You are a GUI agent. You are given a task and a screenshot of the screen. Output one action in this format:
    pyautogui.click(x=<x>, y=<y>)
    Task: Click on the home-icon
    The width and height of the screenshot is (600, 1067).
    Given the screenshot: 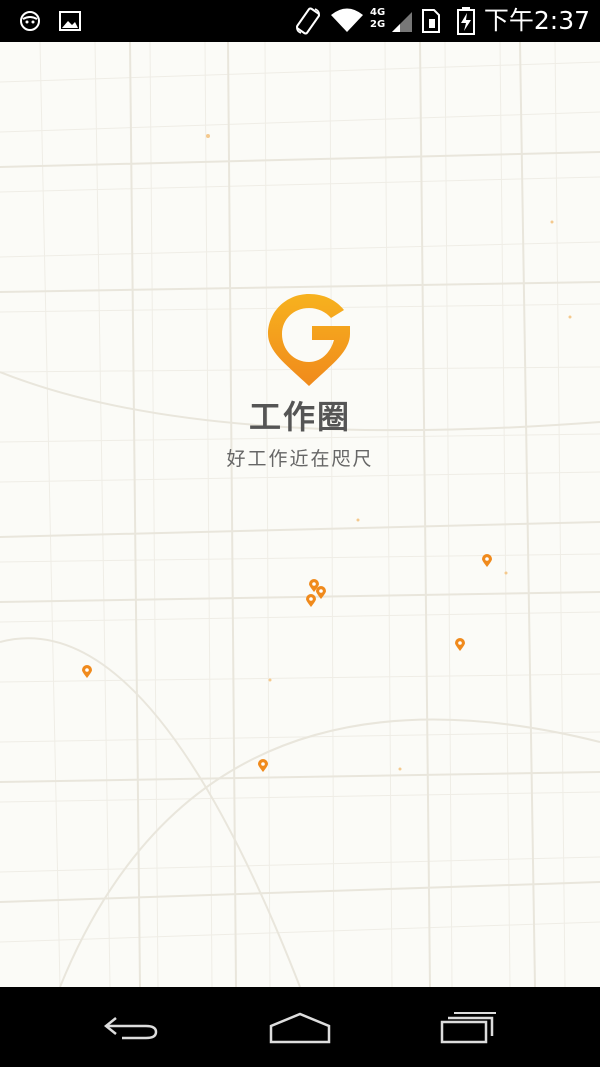 What is the action you would take?
    pyautogui.click(x=300, y=1028)
    